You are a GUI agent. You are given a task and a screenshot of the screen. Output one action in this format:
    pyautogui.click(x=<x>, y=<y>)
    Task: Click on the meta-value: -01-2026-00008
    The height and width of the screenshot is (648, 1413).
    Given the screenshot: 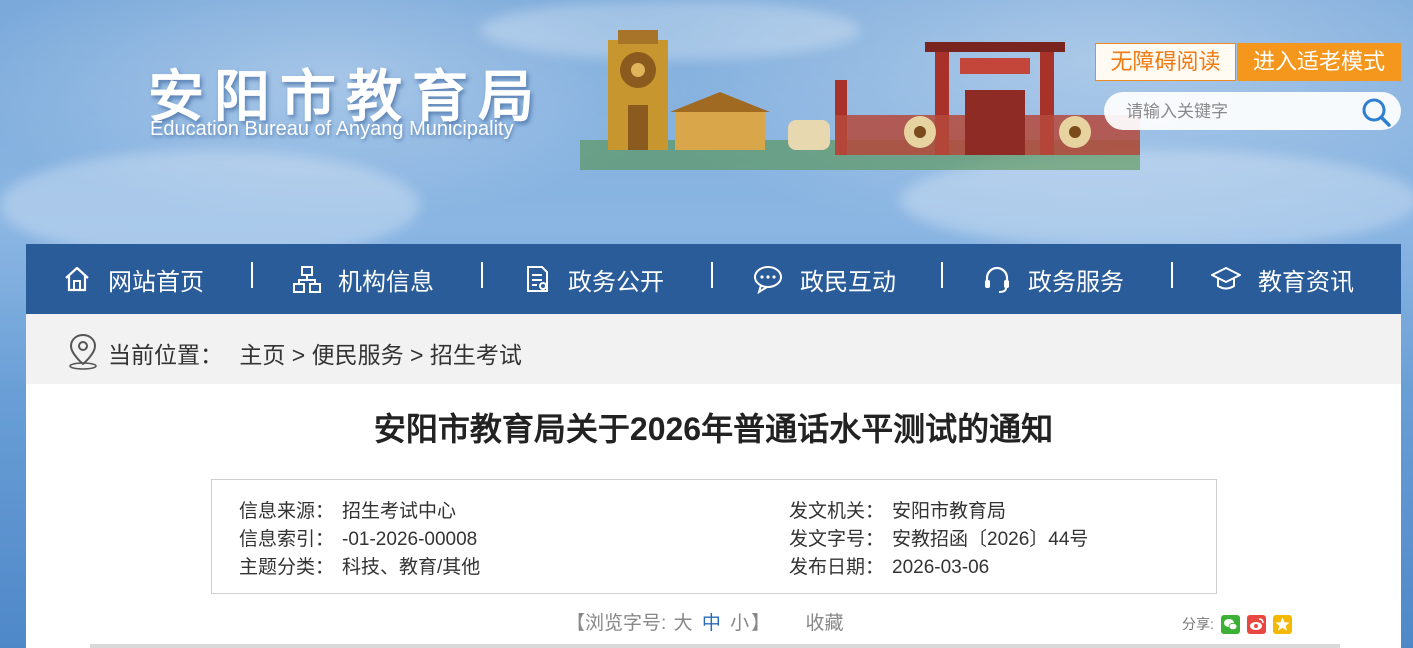 What is the action you would take?
    pyautogui.click(x=410, y=539)
    